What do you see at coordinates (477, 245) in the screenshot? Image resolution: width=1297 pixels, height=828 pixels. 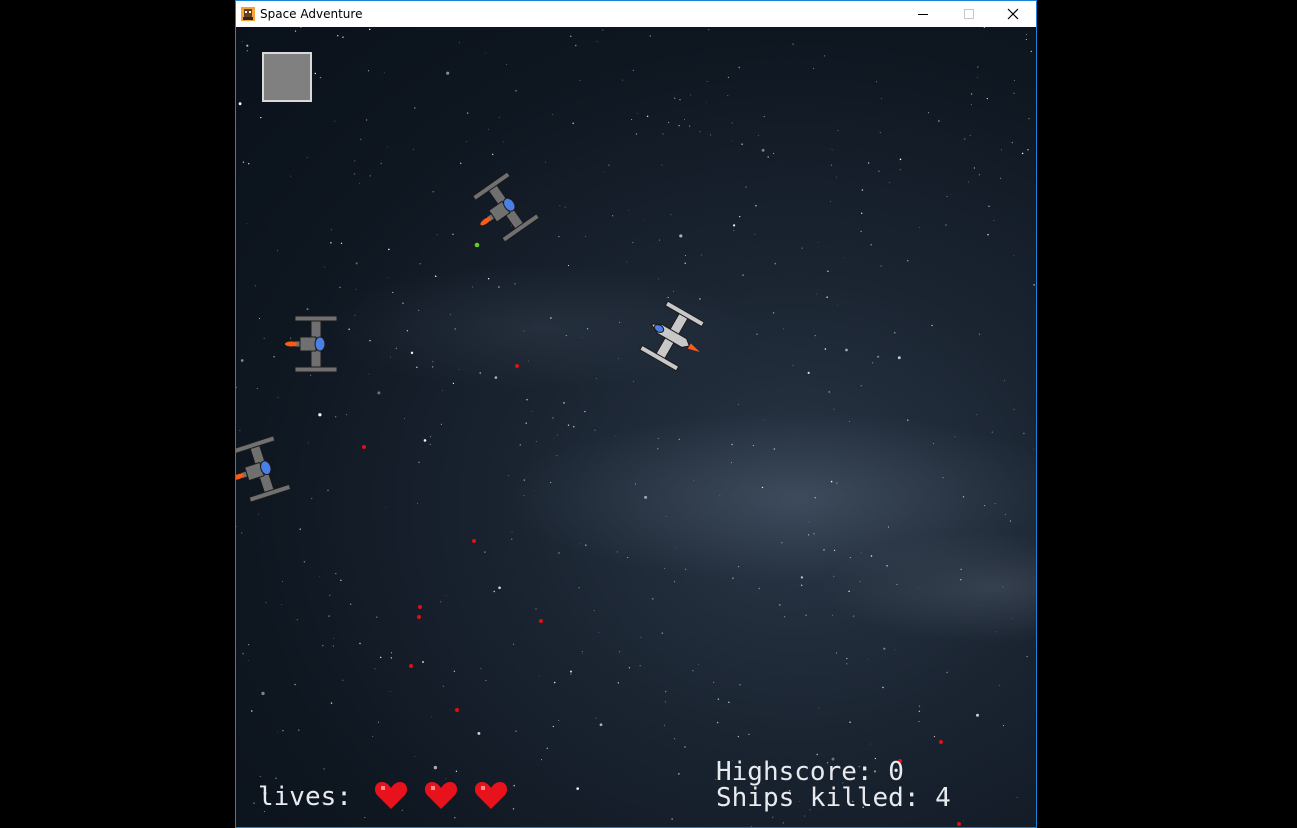 I see `player-bullet` at bounding box center [477, 245].